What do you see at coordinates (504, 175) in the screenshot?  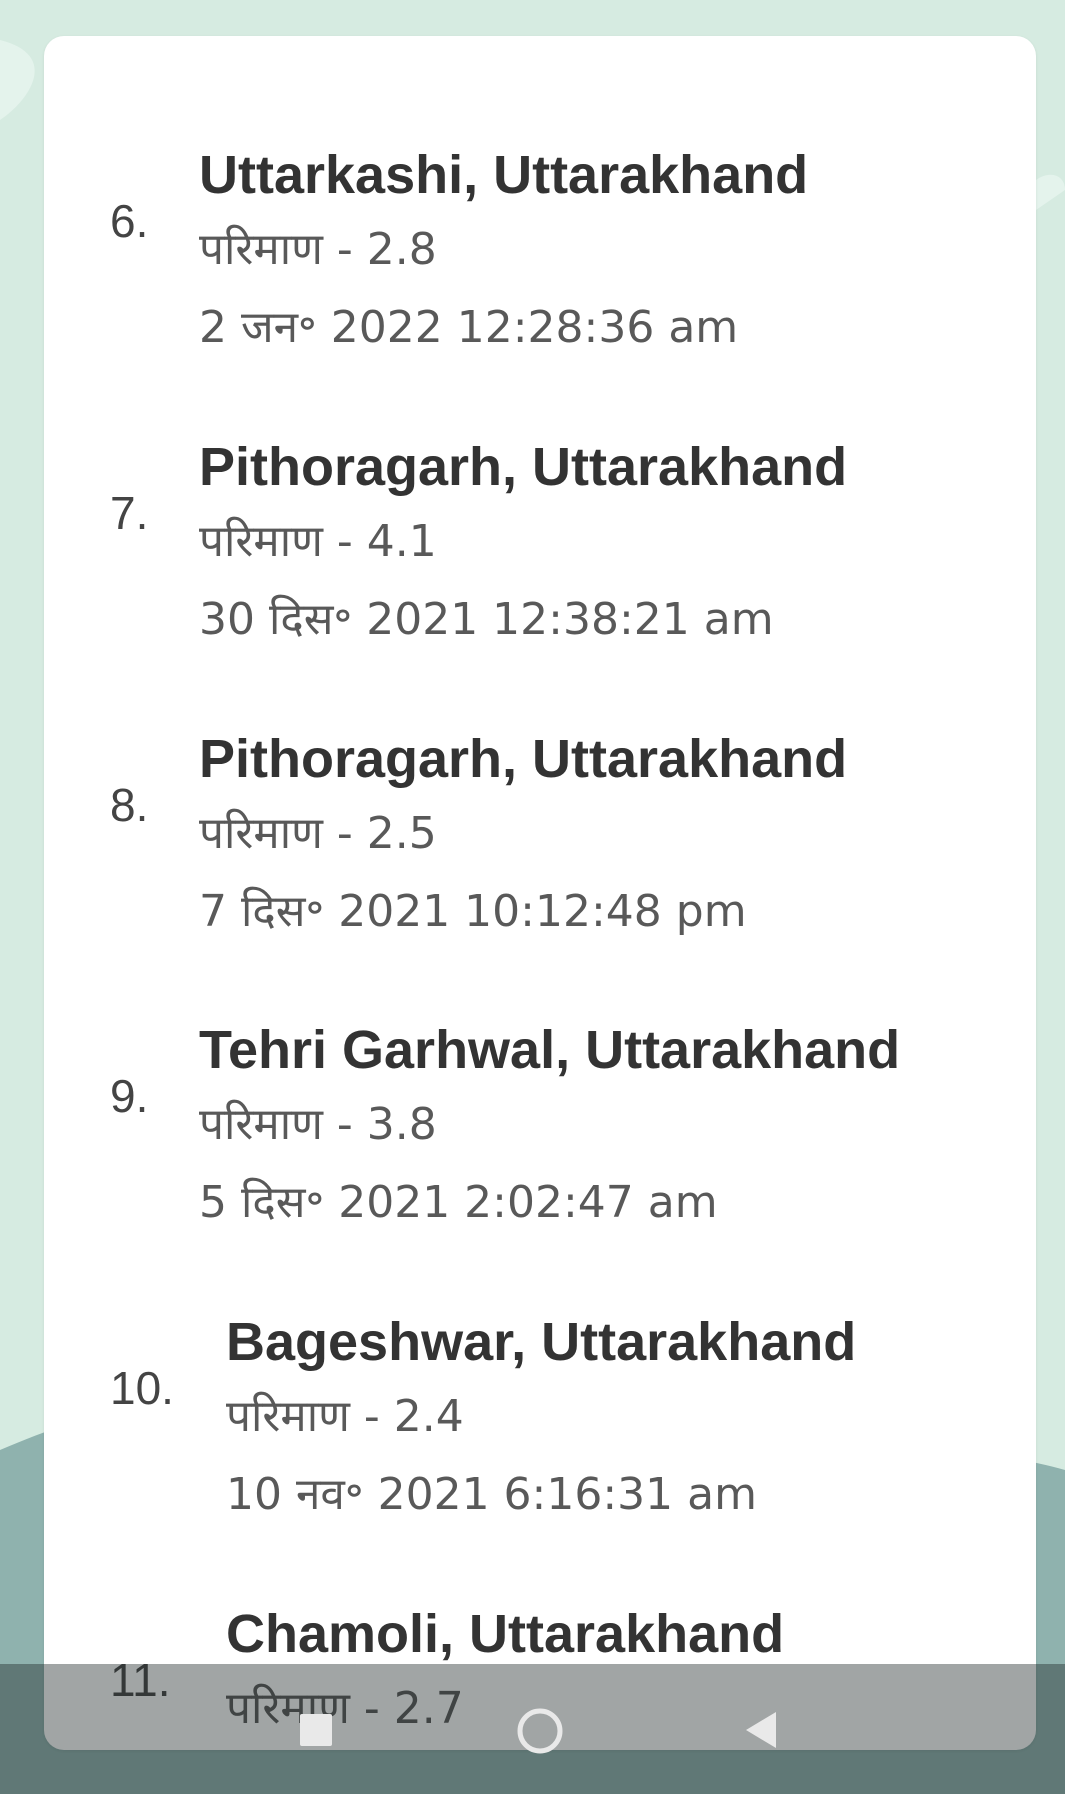 I see `location-name: Uttarkashi, Uttarakhand` at bounding box center [504, 175].